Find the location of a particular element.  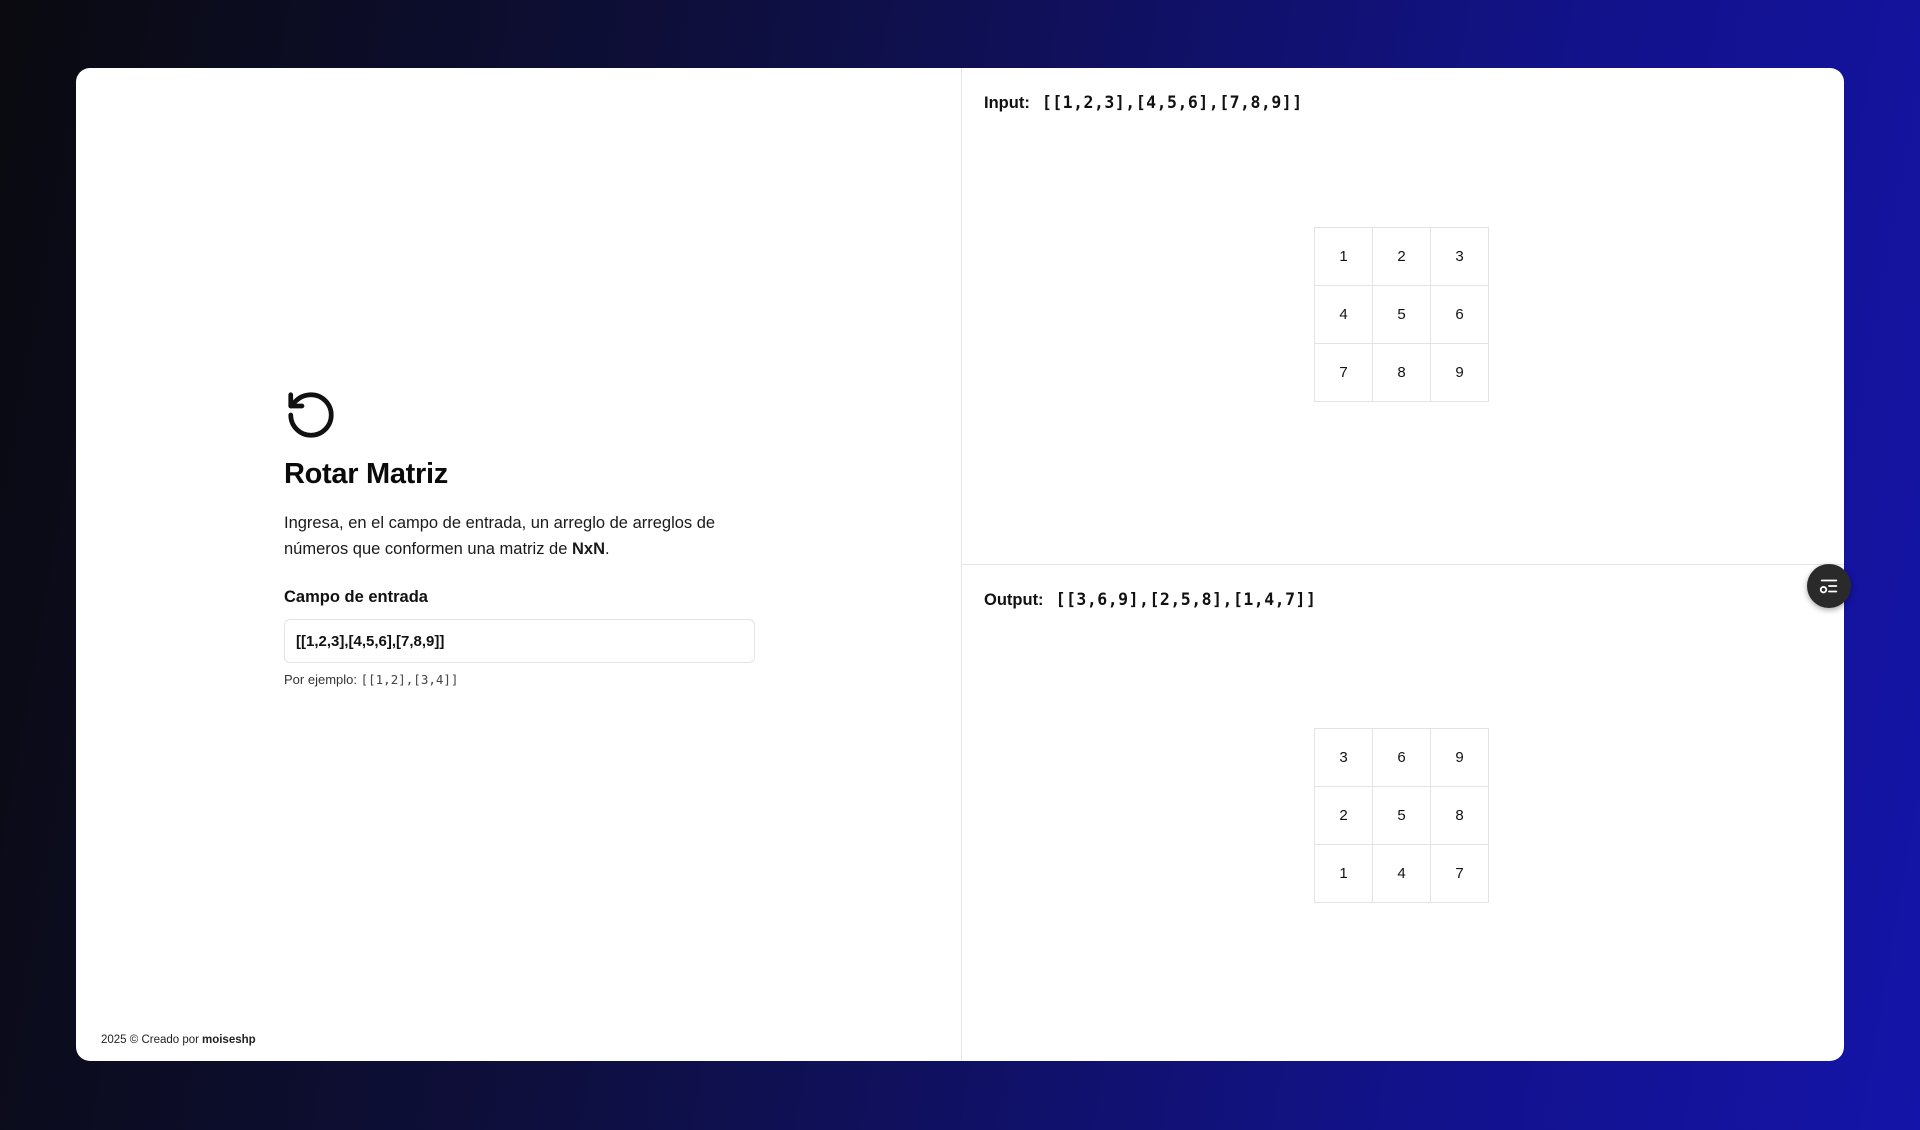

settings-list-icon is located at coordinates (1828, 586).